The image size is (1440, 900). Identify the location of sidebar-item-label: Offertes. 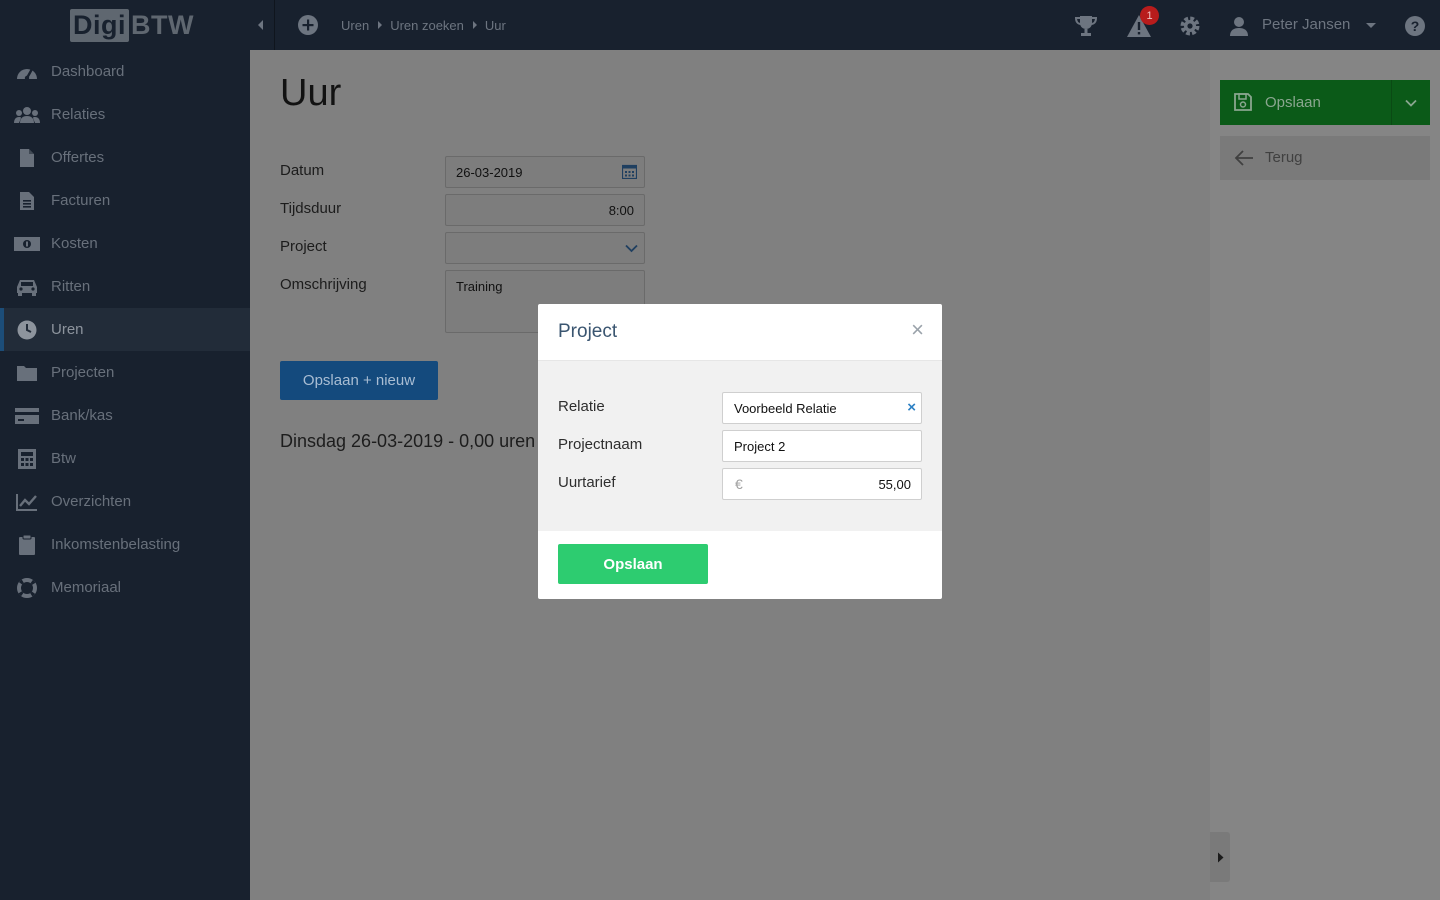
(78, 157).